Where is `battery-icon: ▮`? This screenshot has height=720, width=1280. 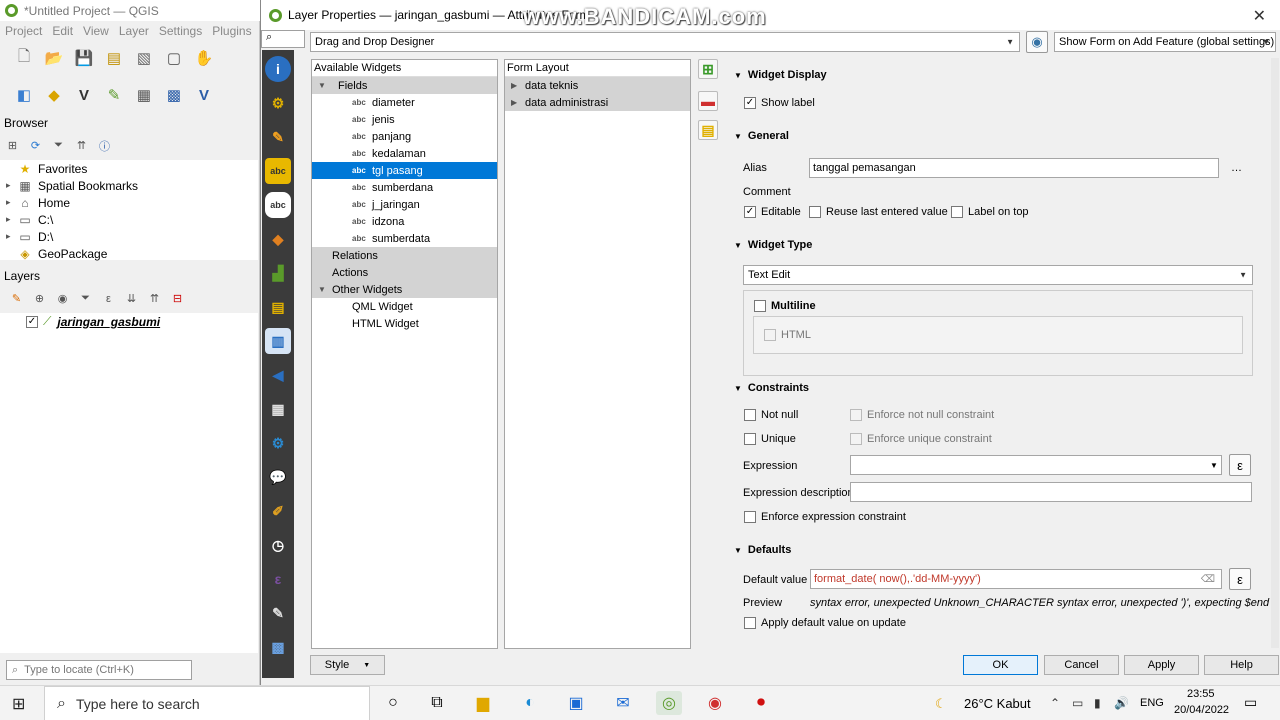 battery-icon: ▮ is located at coordinates (1097, 703).